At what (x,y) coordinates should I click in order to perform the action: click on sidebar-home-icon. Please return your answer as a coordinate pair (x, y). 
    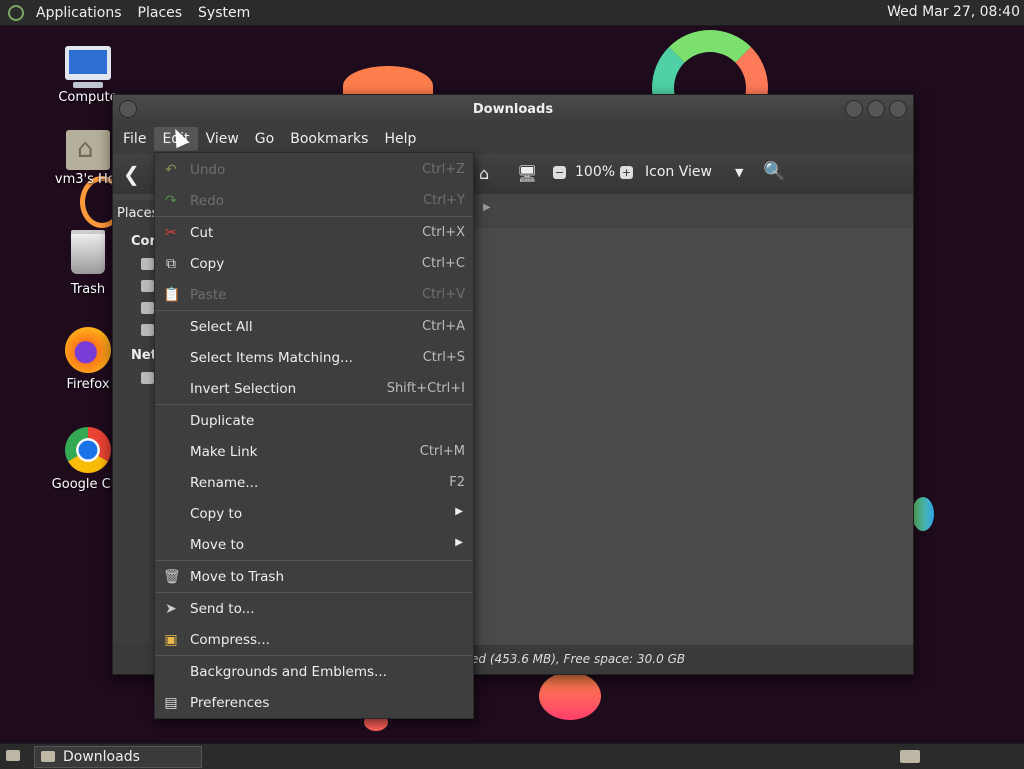
    Looking at the image, I should click on (147, 264).